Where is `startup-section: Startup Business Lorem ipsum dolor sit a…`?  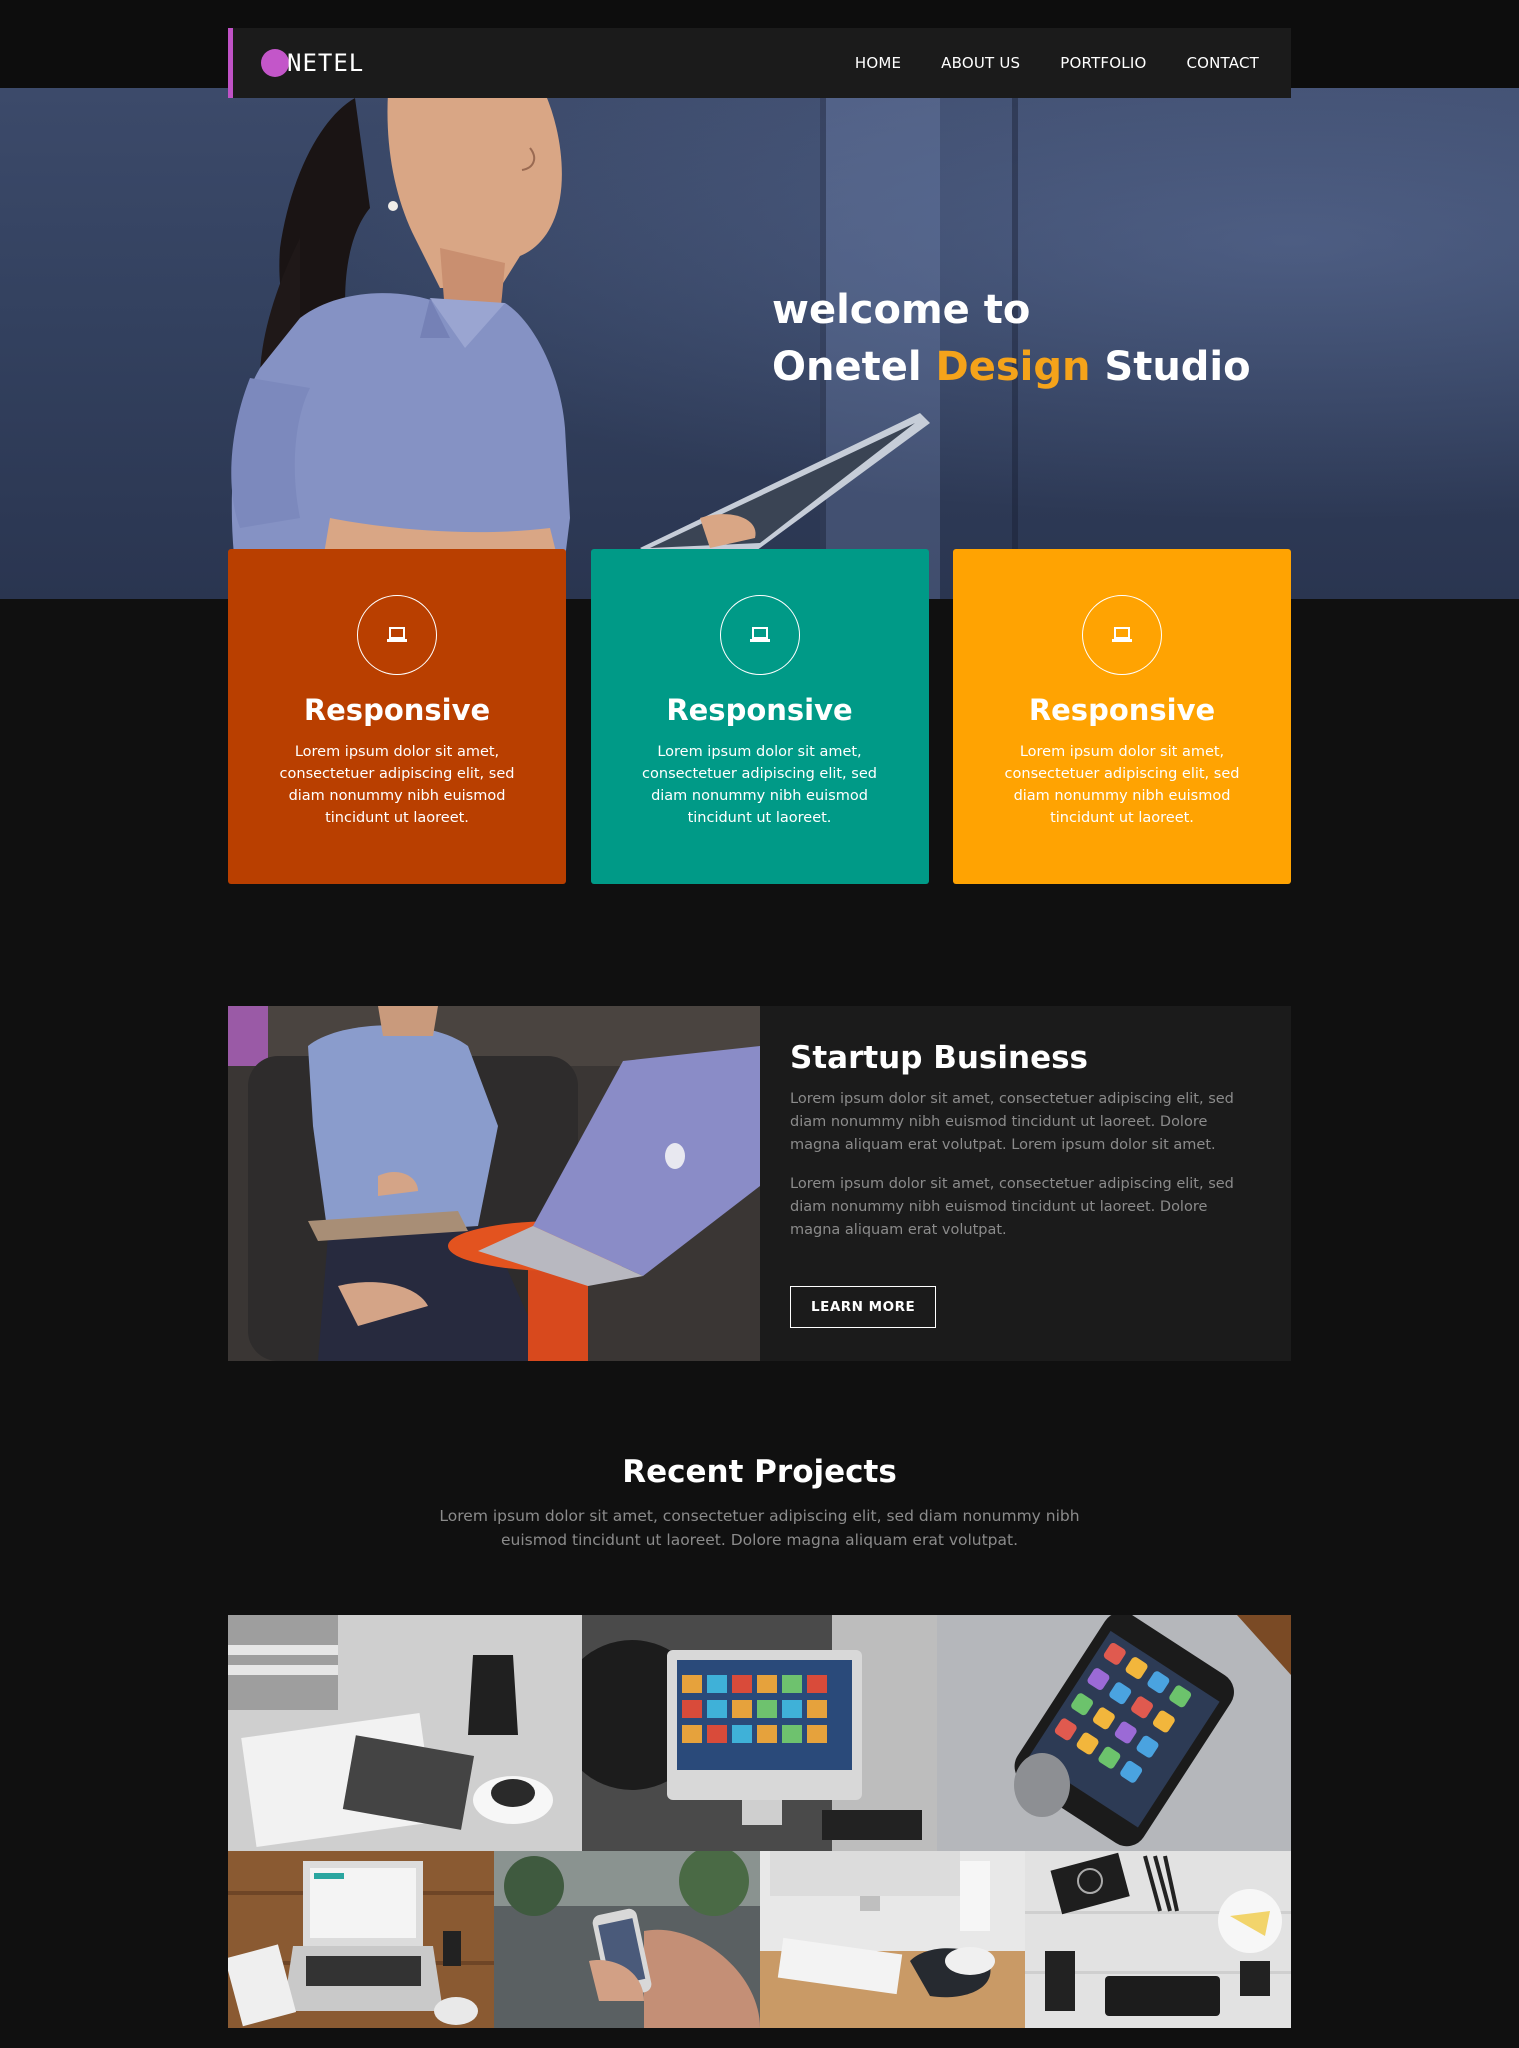
startup-section: Startup Business Lorem ipsum dolor sit a… is located at coordinates (759, 1183).